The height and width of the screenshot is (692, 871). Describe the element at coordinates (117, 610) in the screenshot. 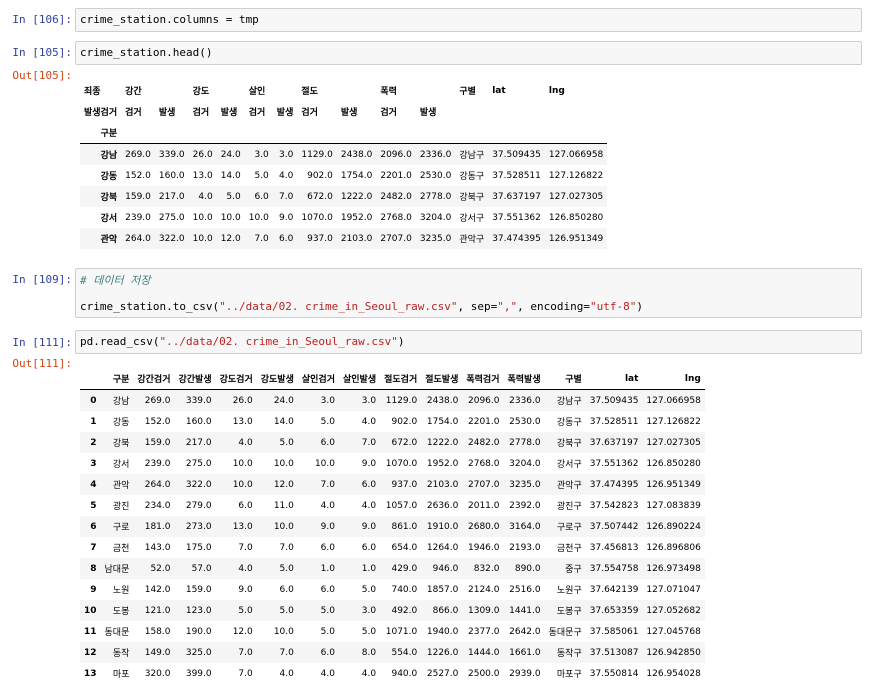

I see `table-cell: 도봉` at that location.